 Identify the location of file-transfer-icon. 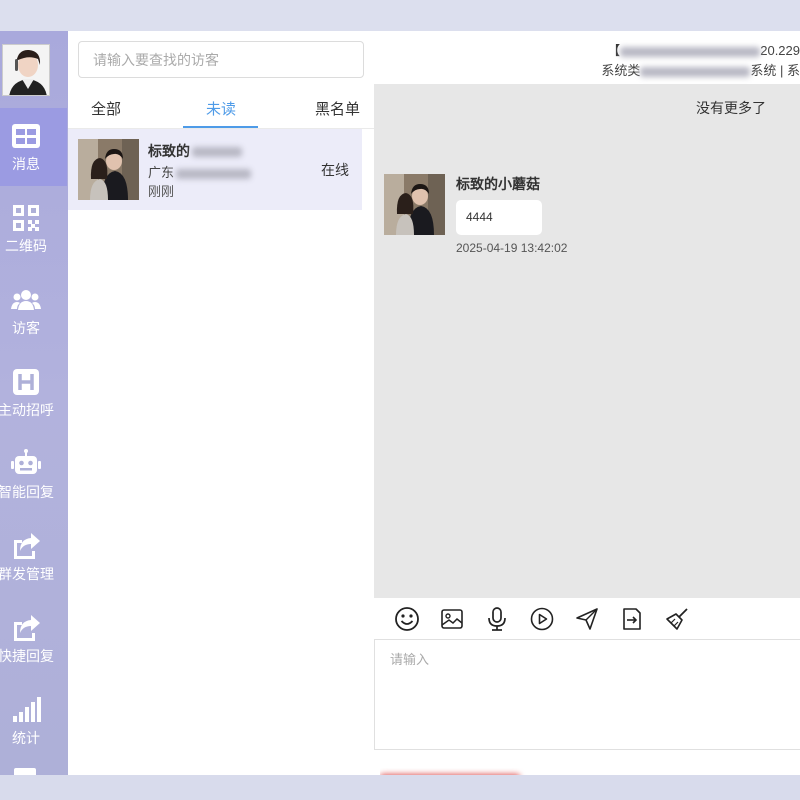
(632, 619).